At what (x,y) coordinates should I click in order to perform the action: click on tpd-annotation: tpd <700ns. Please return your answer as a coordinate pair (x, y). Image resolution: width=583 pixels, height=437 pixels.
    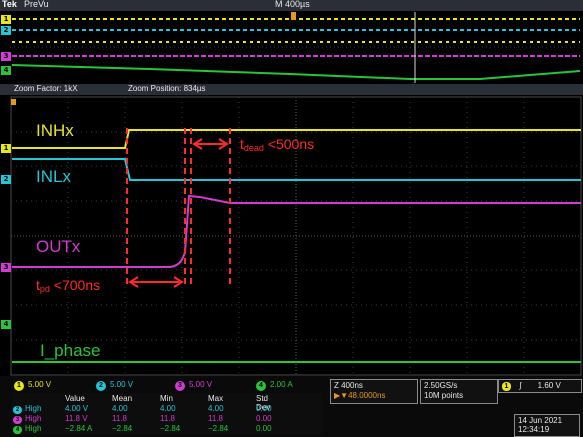
    Looking at the image, I should click on (68, 285).